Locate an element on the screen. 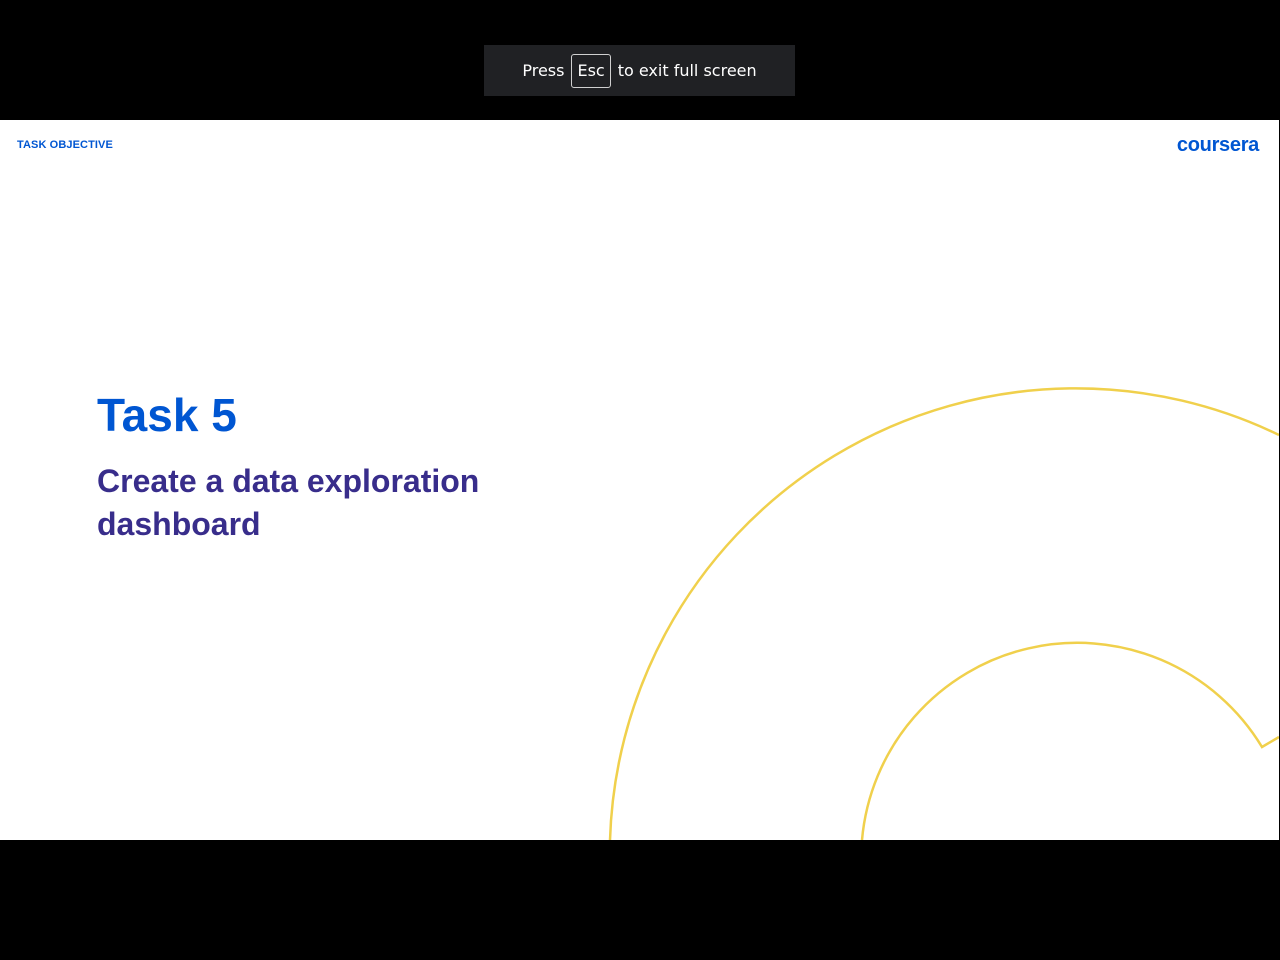  notice-message-text: to exit full screen is located at coordinates (687, 70).